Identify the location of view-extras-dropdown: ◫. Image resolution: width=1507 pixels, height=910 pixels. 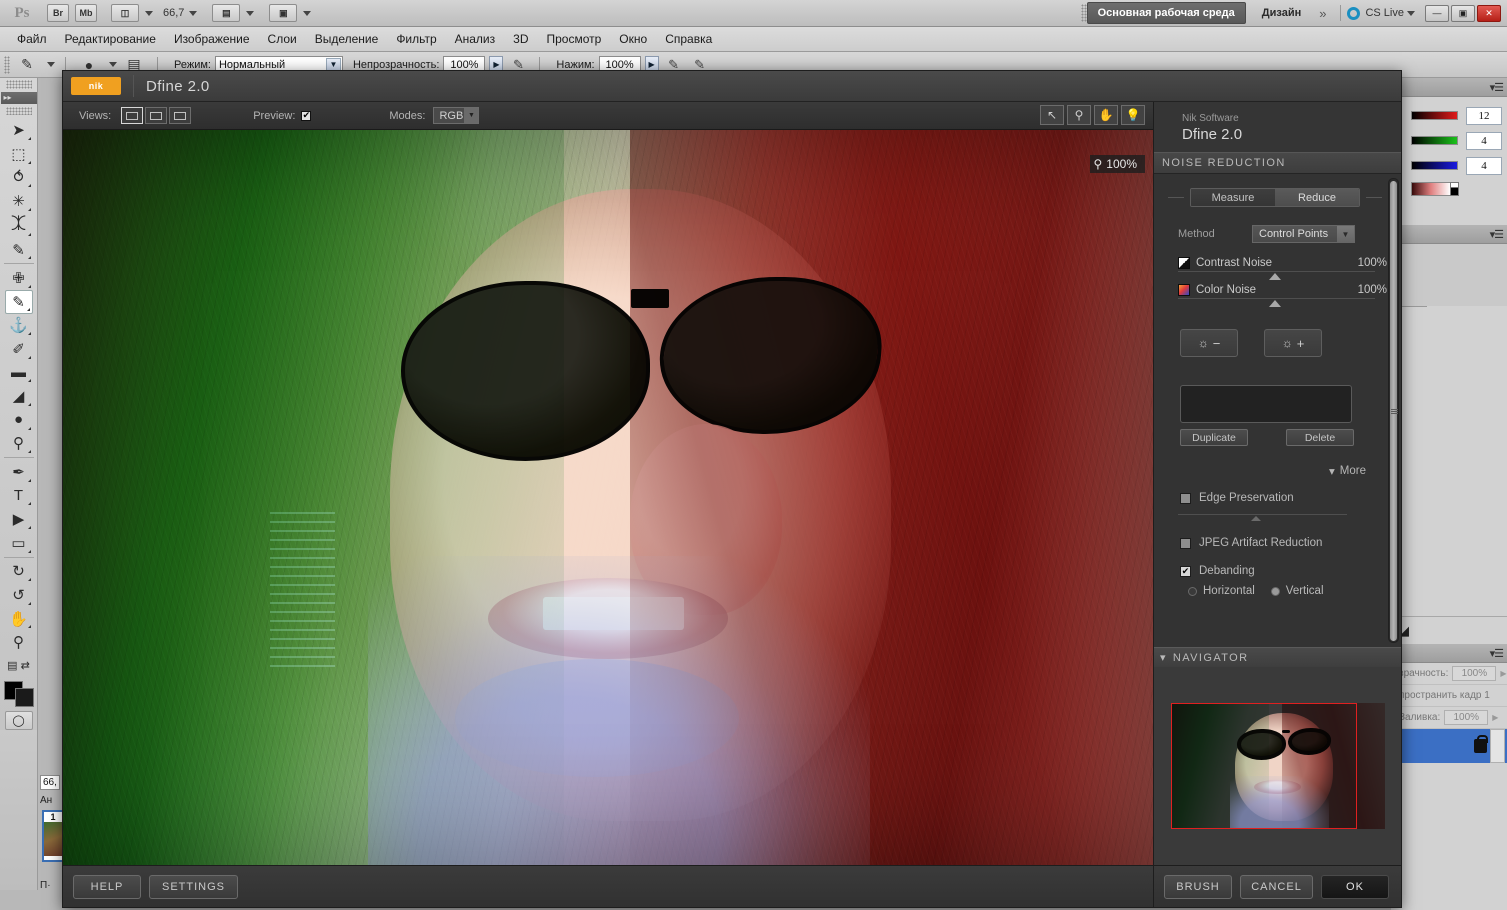
(130, 13).